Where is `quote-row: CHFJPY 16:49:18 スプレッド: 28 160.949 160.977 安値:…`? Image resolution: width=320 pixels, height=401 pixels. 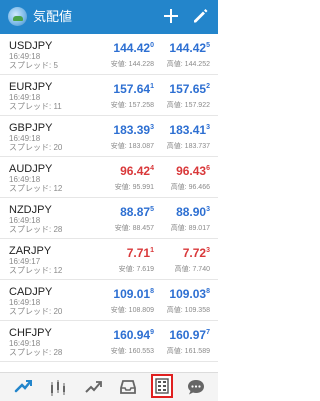 quote-row: CHFJPY 16:49:18 スプレッド: 28 160.949 160.977 安値:… is located at coordinates (109, 341).